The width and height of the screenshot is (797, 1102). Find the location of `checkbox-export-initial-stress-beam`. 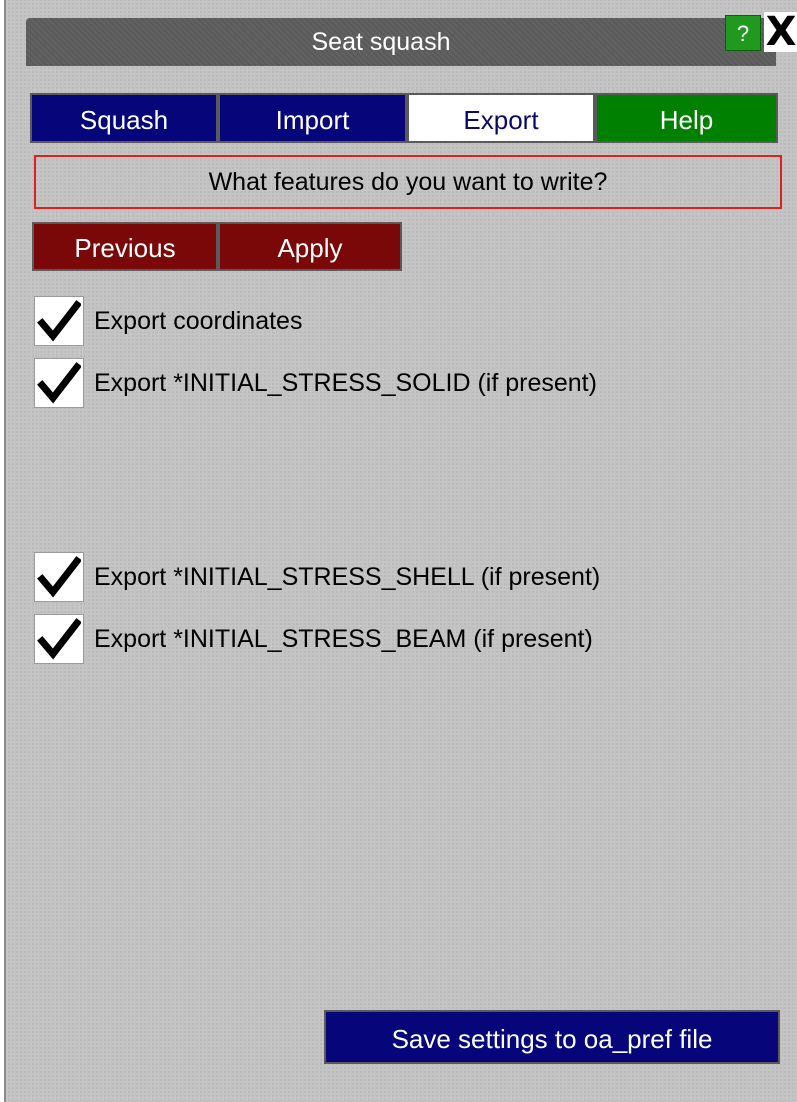

checkbox-export-initial-stress-beam is located at coordinates (59, 639).